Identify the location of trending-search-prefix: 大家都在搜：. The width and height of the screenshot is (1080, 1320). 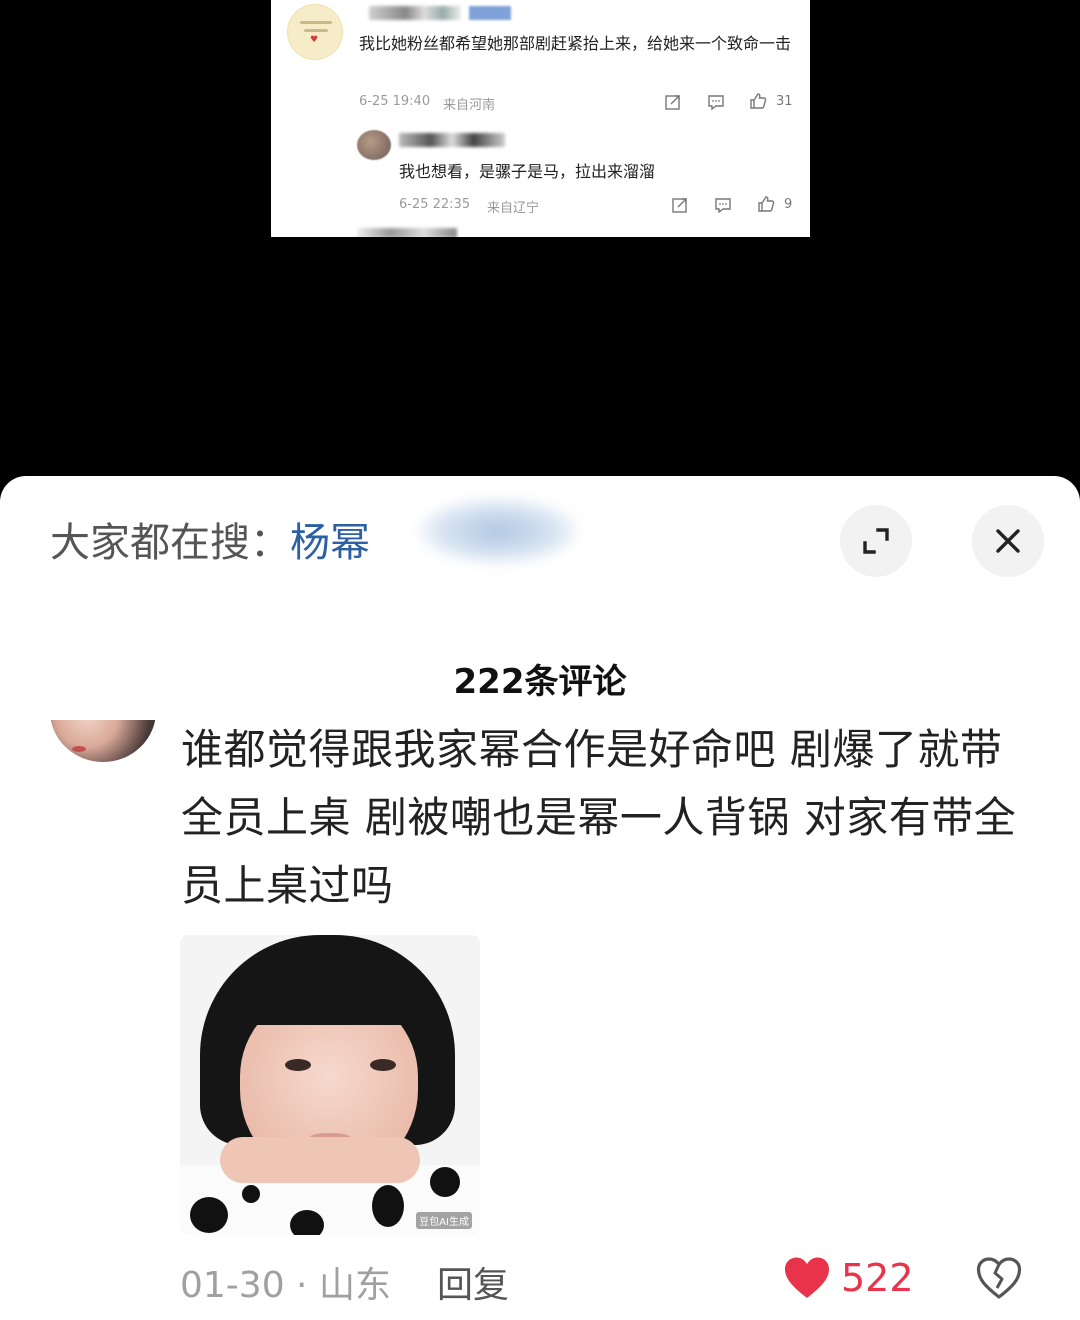
(170, 543).